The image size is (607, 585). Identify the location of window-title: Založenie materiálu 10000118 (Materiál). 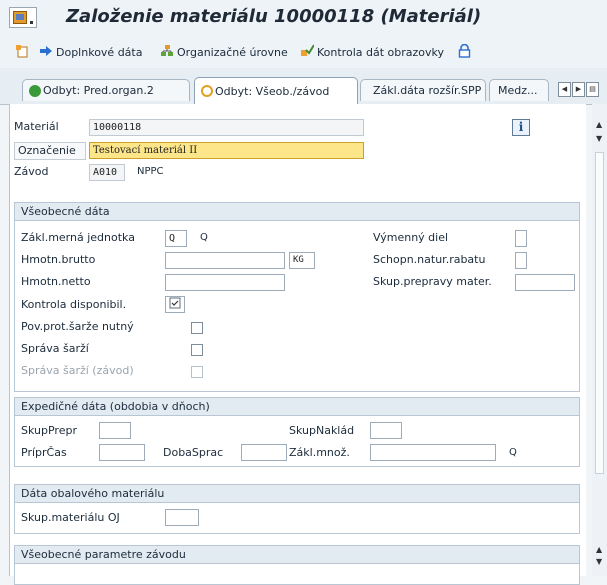
(274, 16).